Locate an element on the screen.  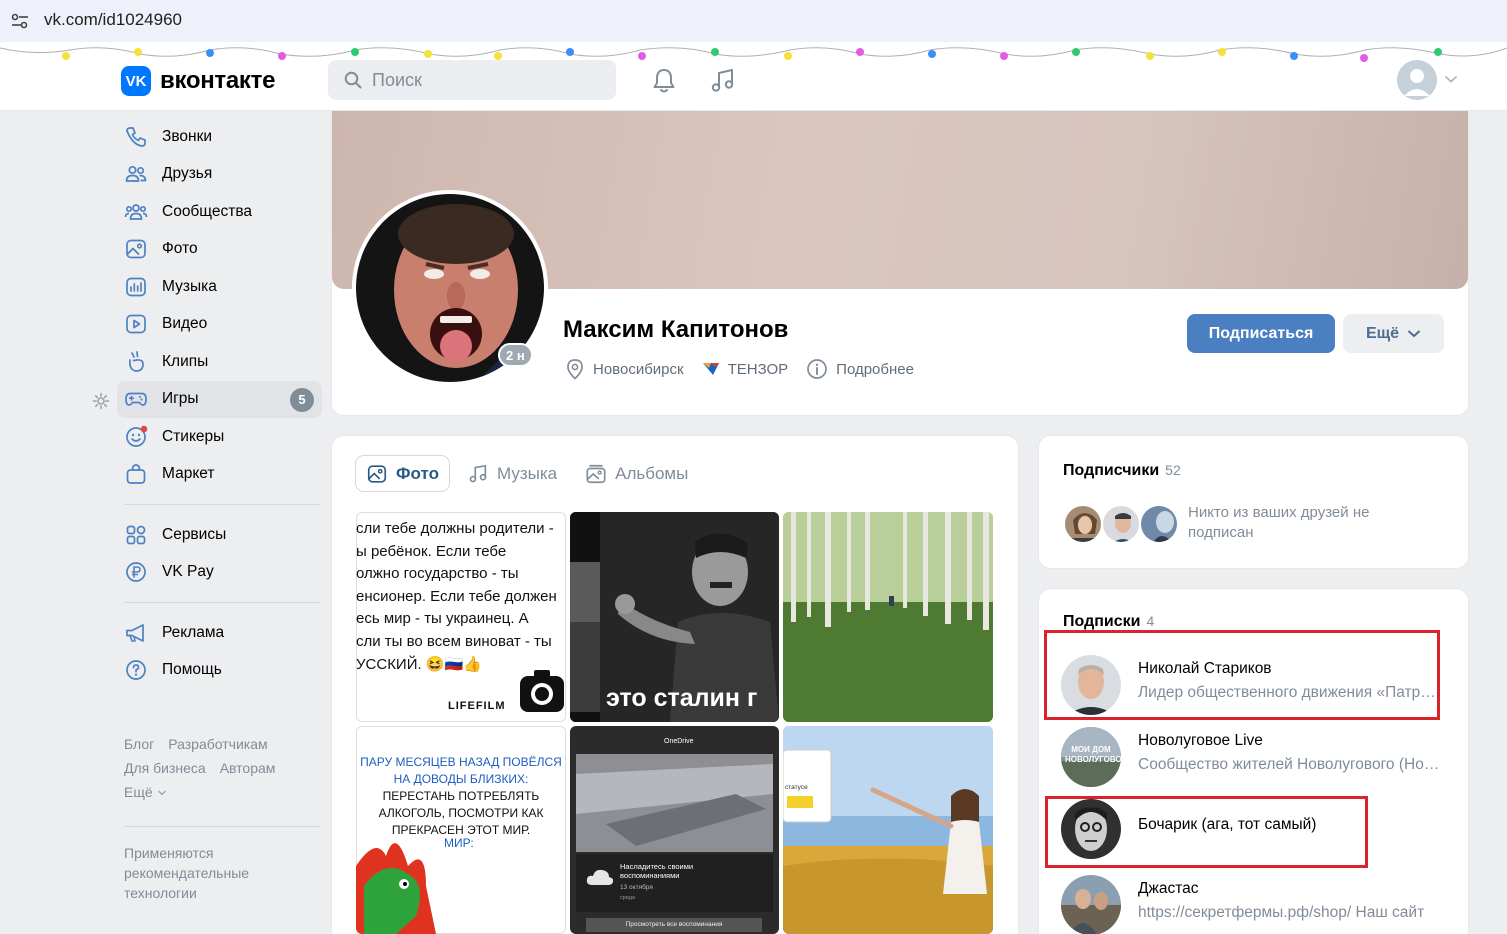
meme-world-label: МИР: is located at coordinates (459, 843).